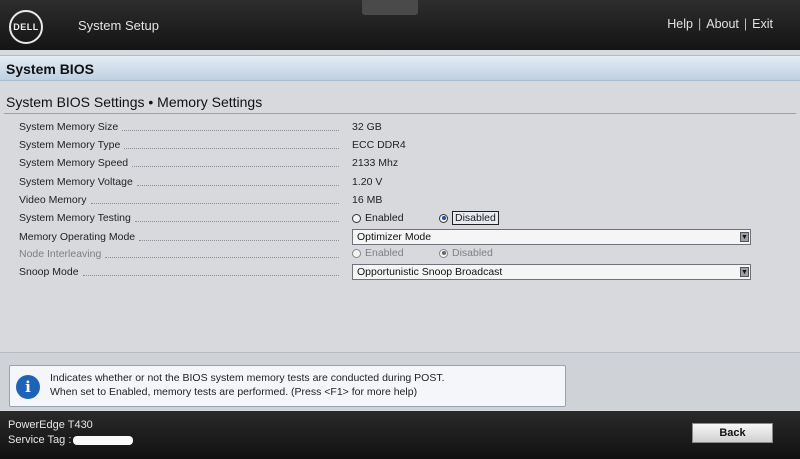 This screenshot has height=459, width=800. Describe the element at coordinates (367, 182) in the screenshot. I see `memory-voltage-value: 1.20 V` at that location.